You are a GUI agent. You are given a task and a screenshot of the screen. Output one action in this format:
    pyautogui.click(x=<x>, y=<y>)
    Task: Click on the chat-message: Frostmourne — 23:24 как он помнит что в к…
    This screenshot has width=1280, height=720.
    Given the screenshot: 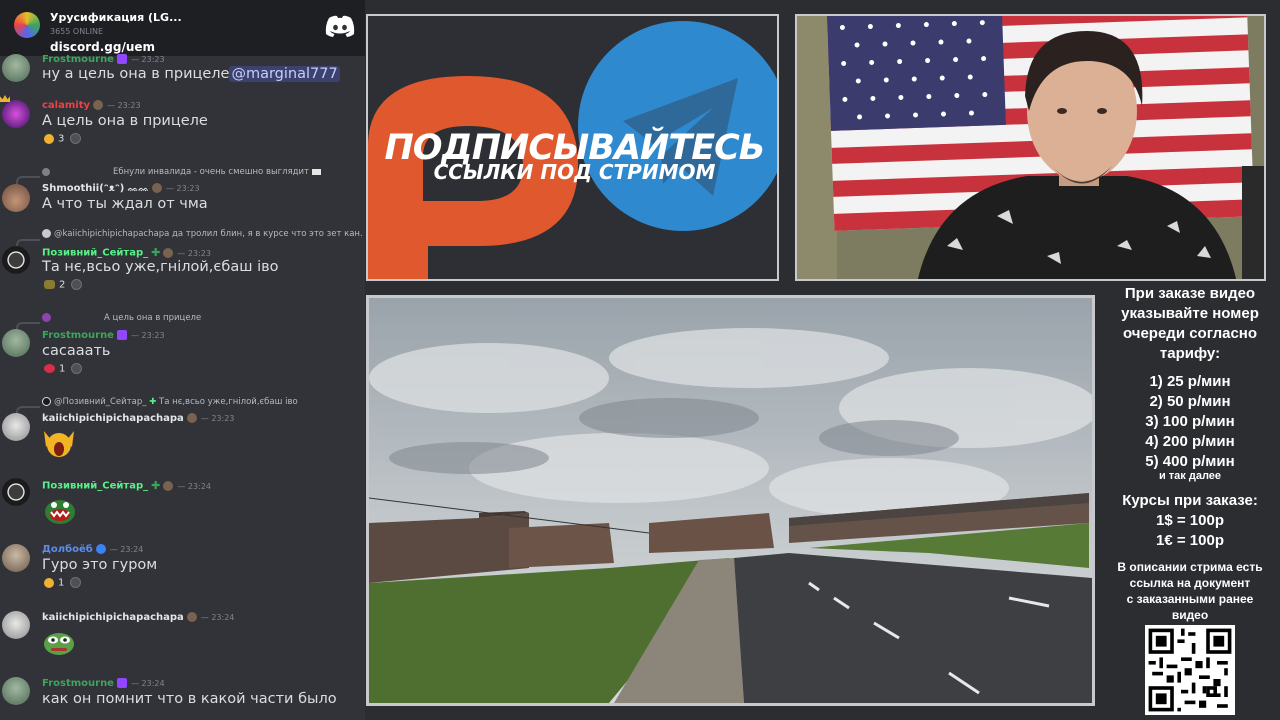 What is the action you would take?
    pyautogui.click(x=182, y=697)
    